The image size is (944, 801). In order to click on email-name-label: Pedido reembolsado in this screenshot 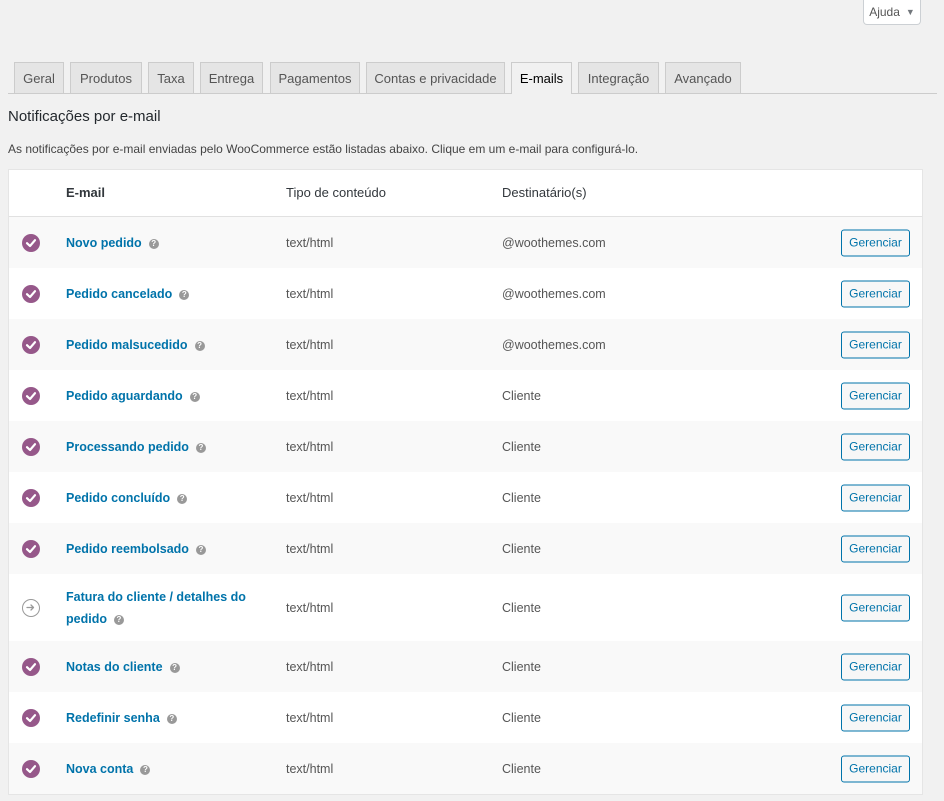, I will do `click(127, 548)`.